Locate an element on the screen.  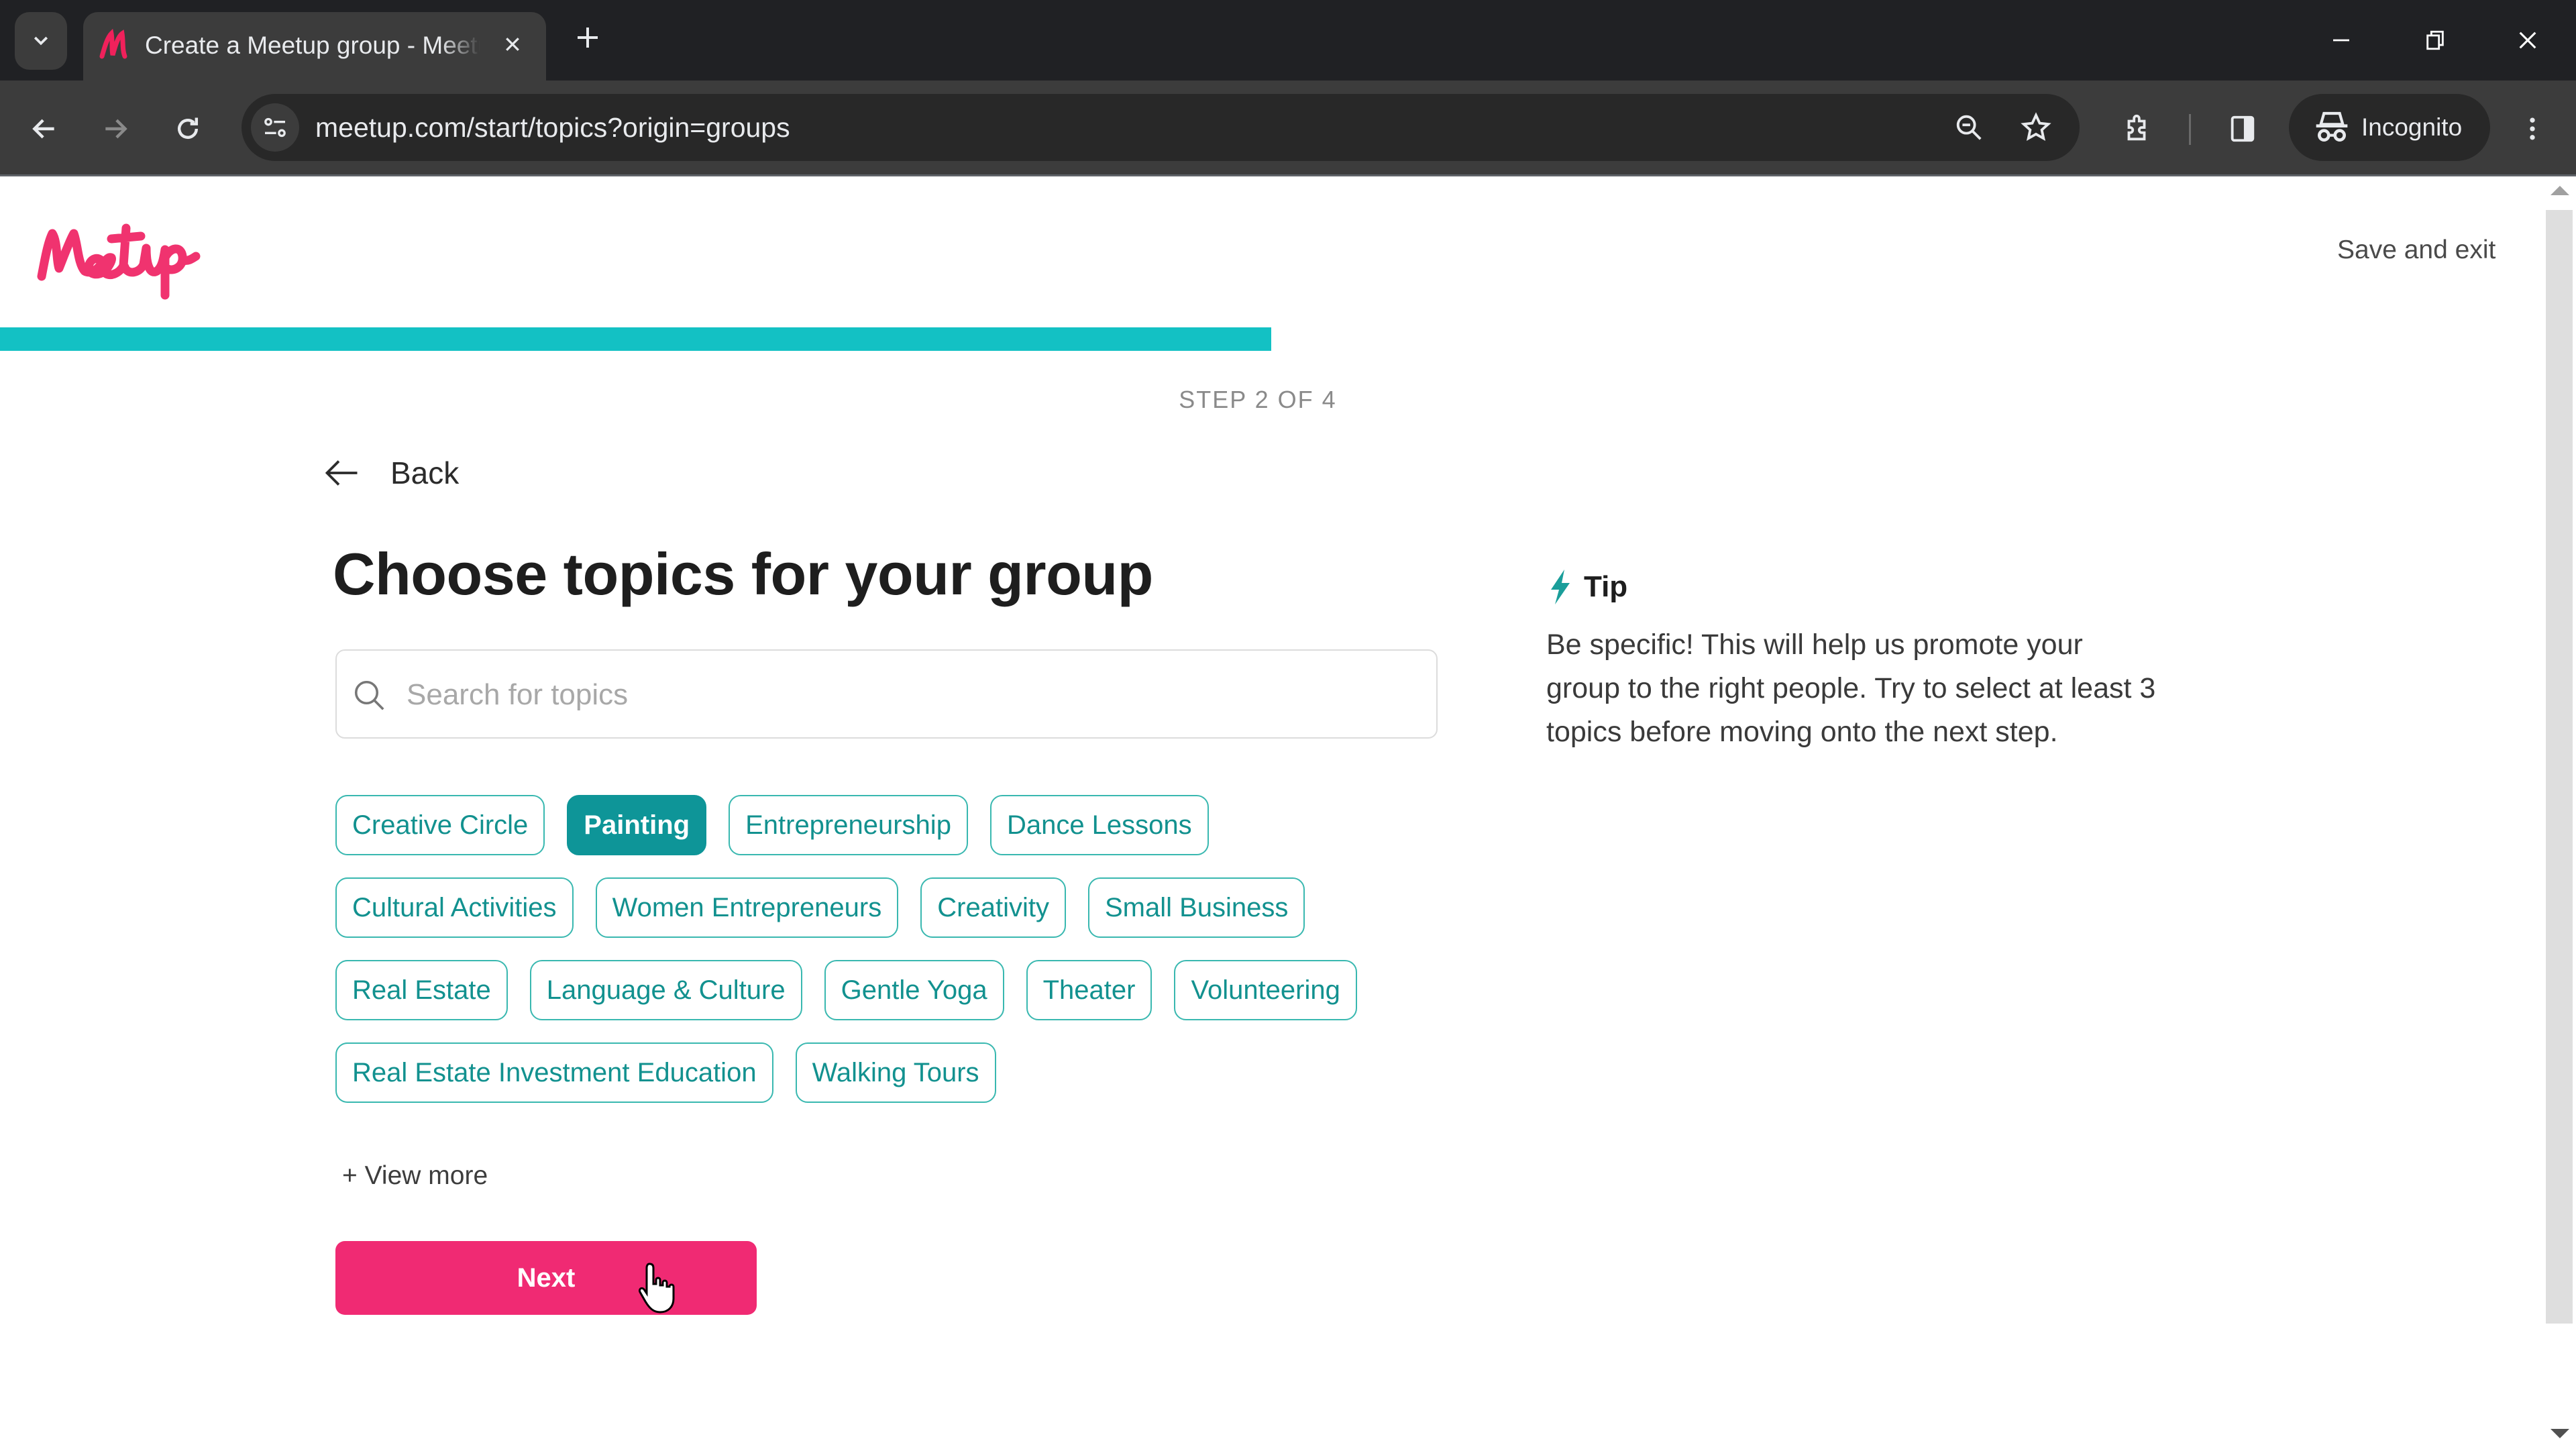
kebab-menu-icon is located at coordinates (2532, 128).